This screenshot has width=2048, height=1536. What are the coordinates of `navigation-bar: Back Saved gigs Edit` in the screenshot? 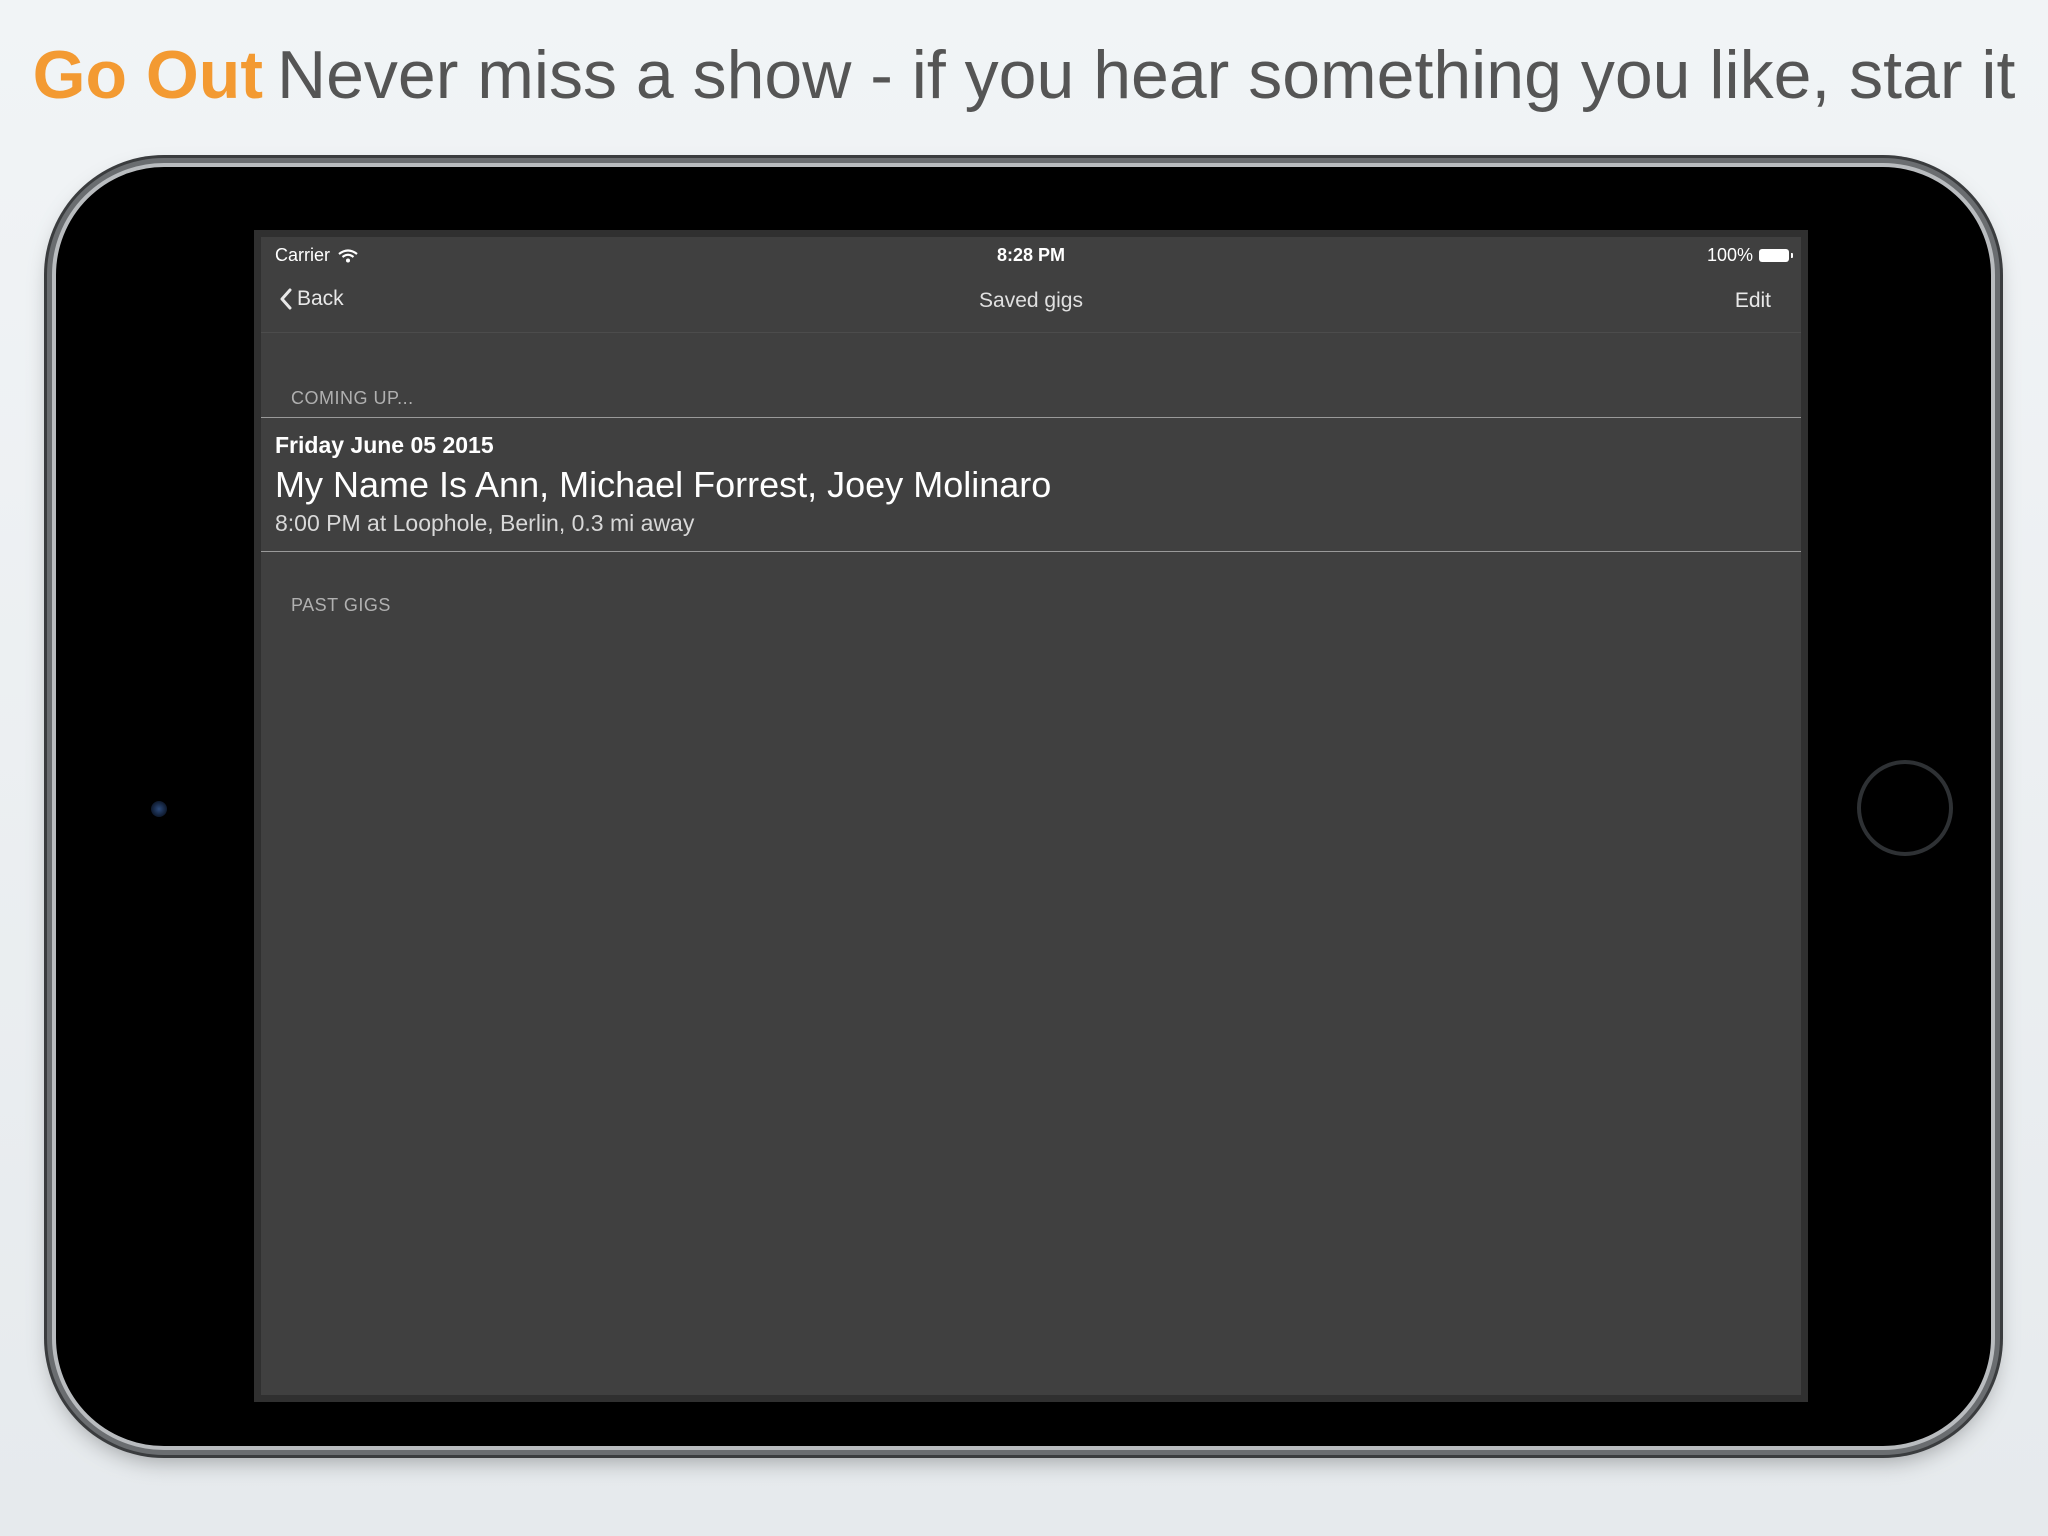 It's located at (1031, 301).